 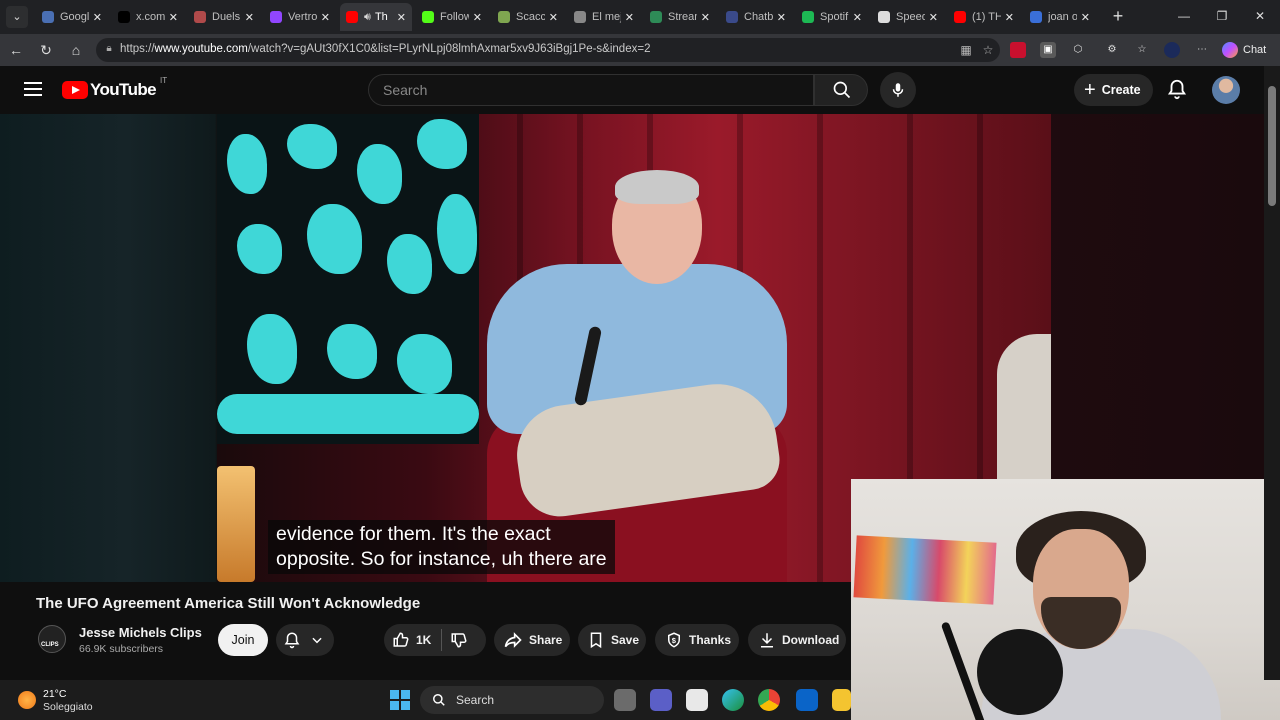 I want to click on browser-tab: Follow ✕, so click(x=452, y=17).